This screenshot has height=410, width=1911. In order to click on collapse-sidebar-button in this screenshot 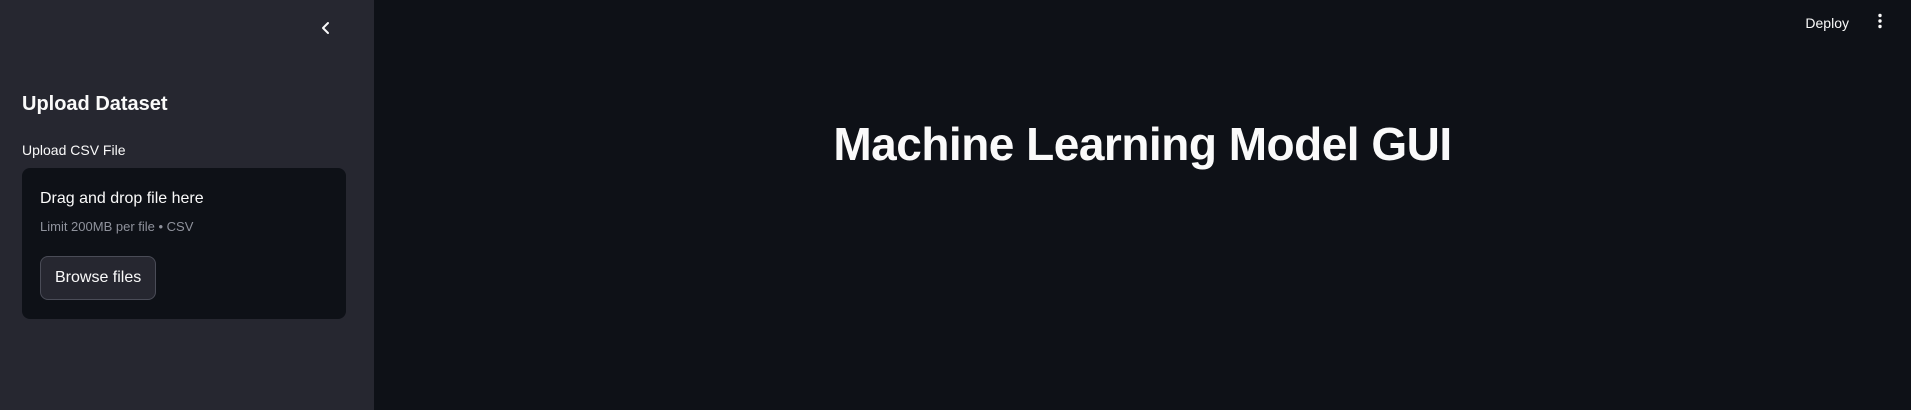, I will do `click(326, 28)`.